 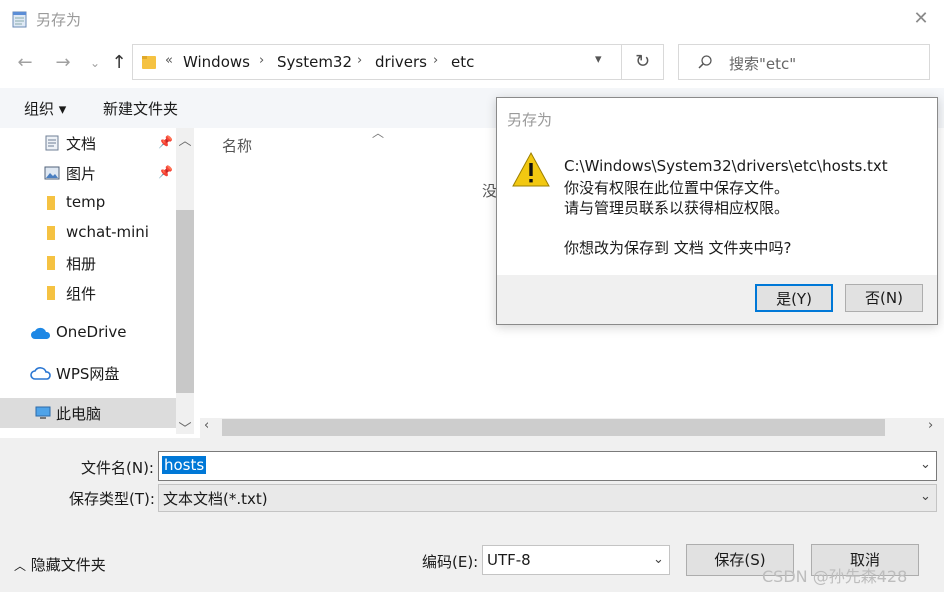 I want to click on filename-input: hosts ⌄, so click(x=547, y=466).